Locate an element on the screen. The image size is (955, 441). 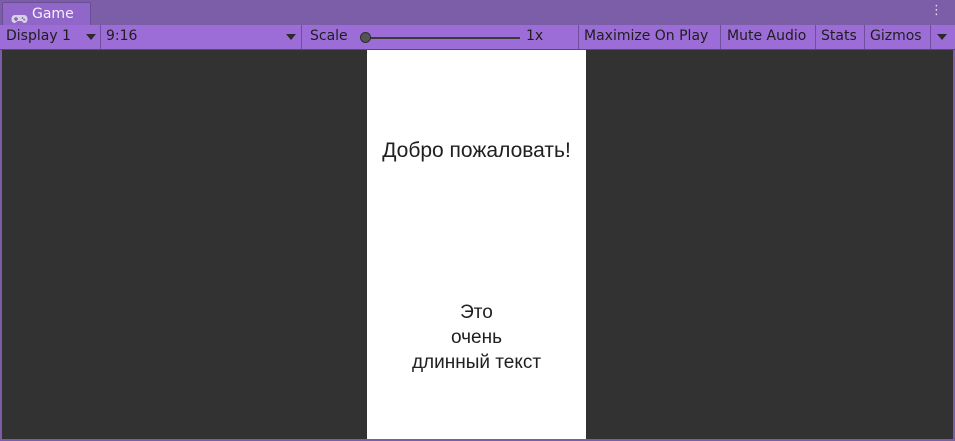
maximize-on-play-toggle: Maximize On Play is located at coordinates (646, 37).